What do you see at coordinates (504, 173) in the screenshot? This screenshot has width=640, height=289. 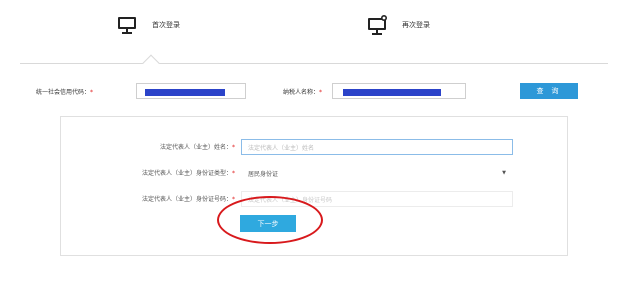 I see `chevron-down-icon: ▼` at bounding box center [504, 173].